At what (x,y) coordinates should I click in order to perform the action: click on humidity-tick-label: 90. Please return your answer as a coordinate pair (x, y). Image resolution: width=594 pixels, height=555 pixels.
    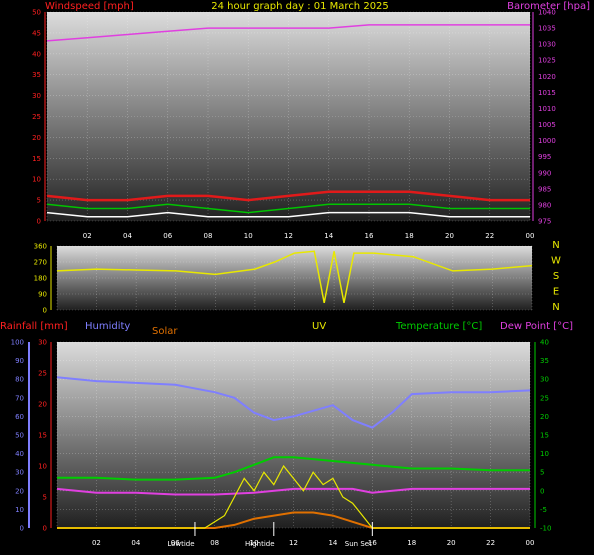
    Looking at the image, I should click on (19, 361).